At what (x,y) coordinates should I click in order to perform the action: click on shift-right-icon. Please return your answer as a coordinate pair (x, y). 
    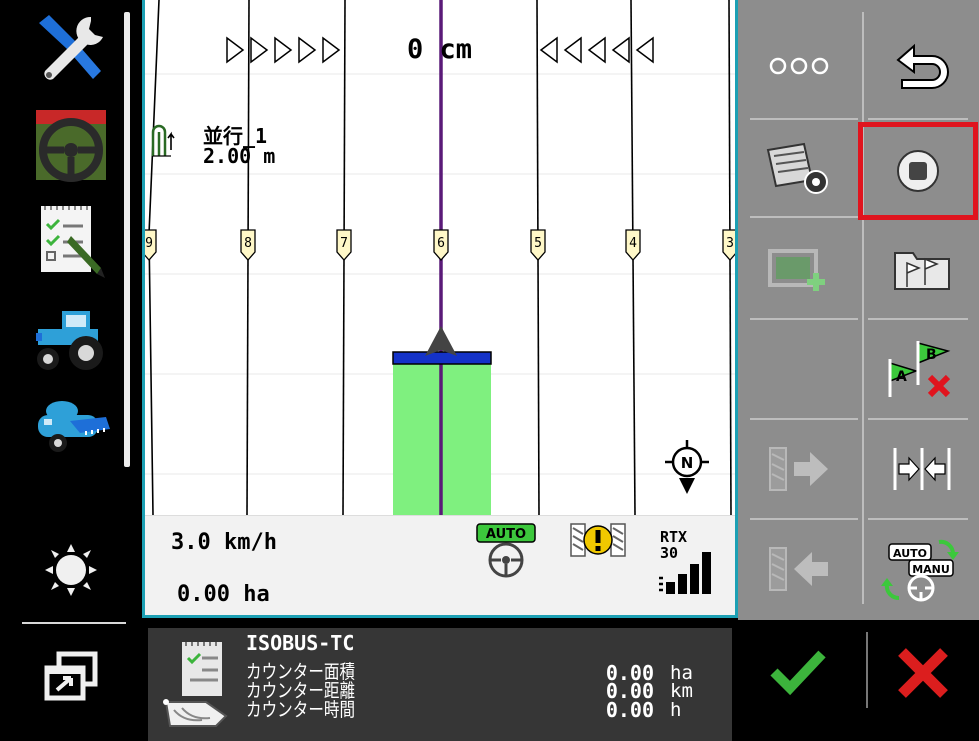
    Looking at the image, I should click on (798, 469).